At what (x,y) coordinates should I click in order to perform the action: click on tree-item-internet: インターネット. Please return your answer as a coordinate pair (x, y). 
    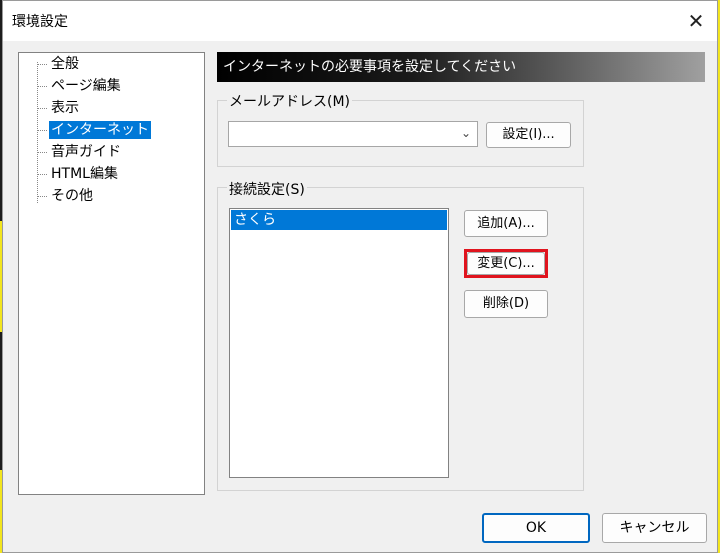
    Looking at the image, I should click on (100, 130).